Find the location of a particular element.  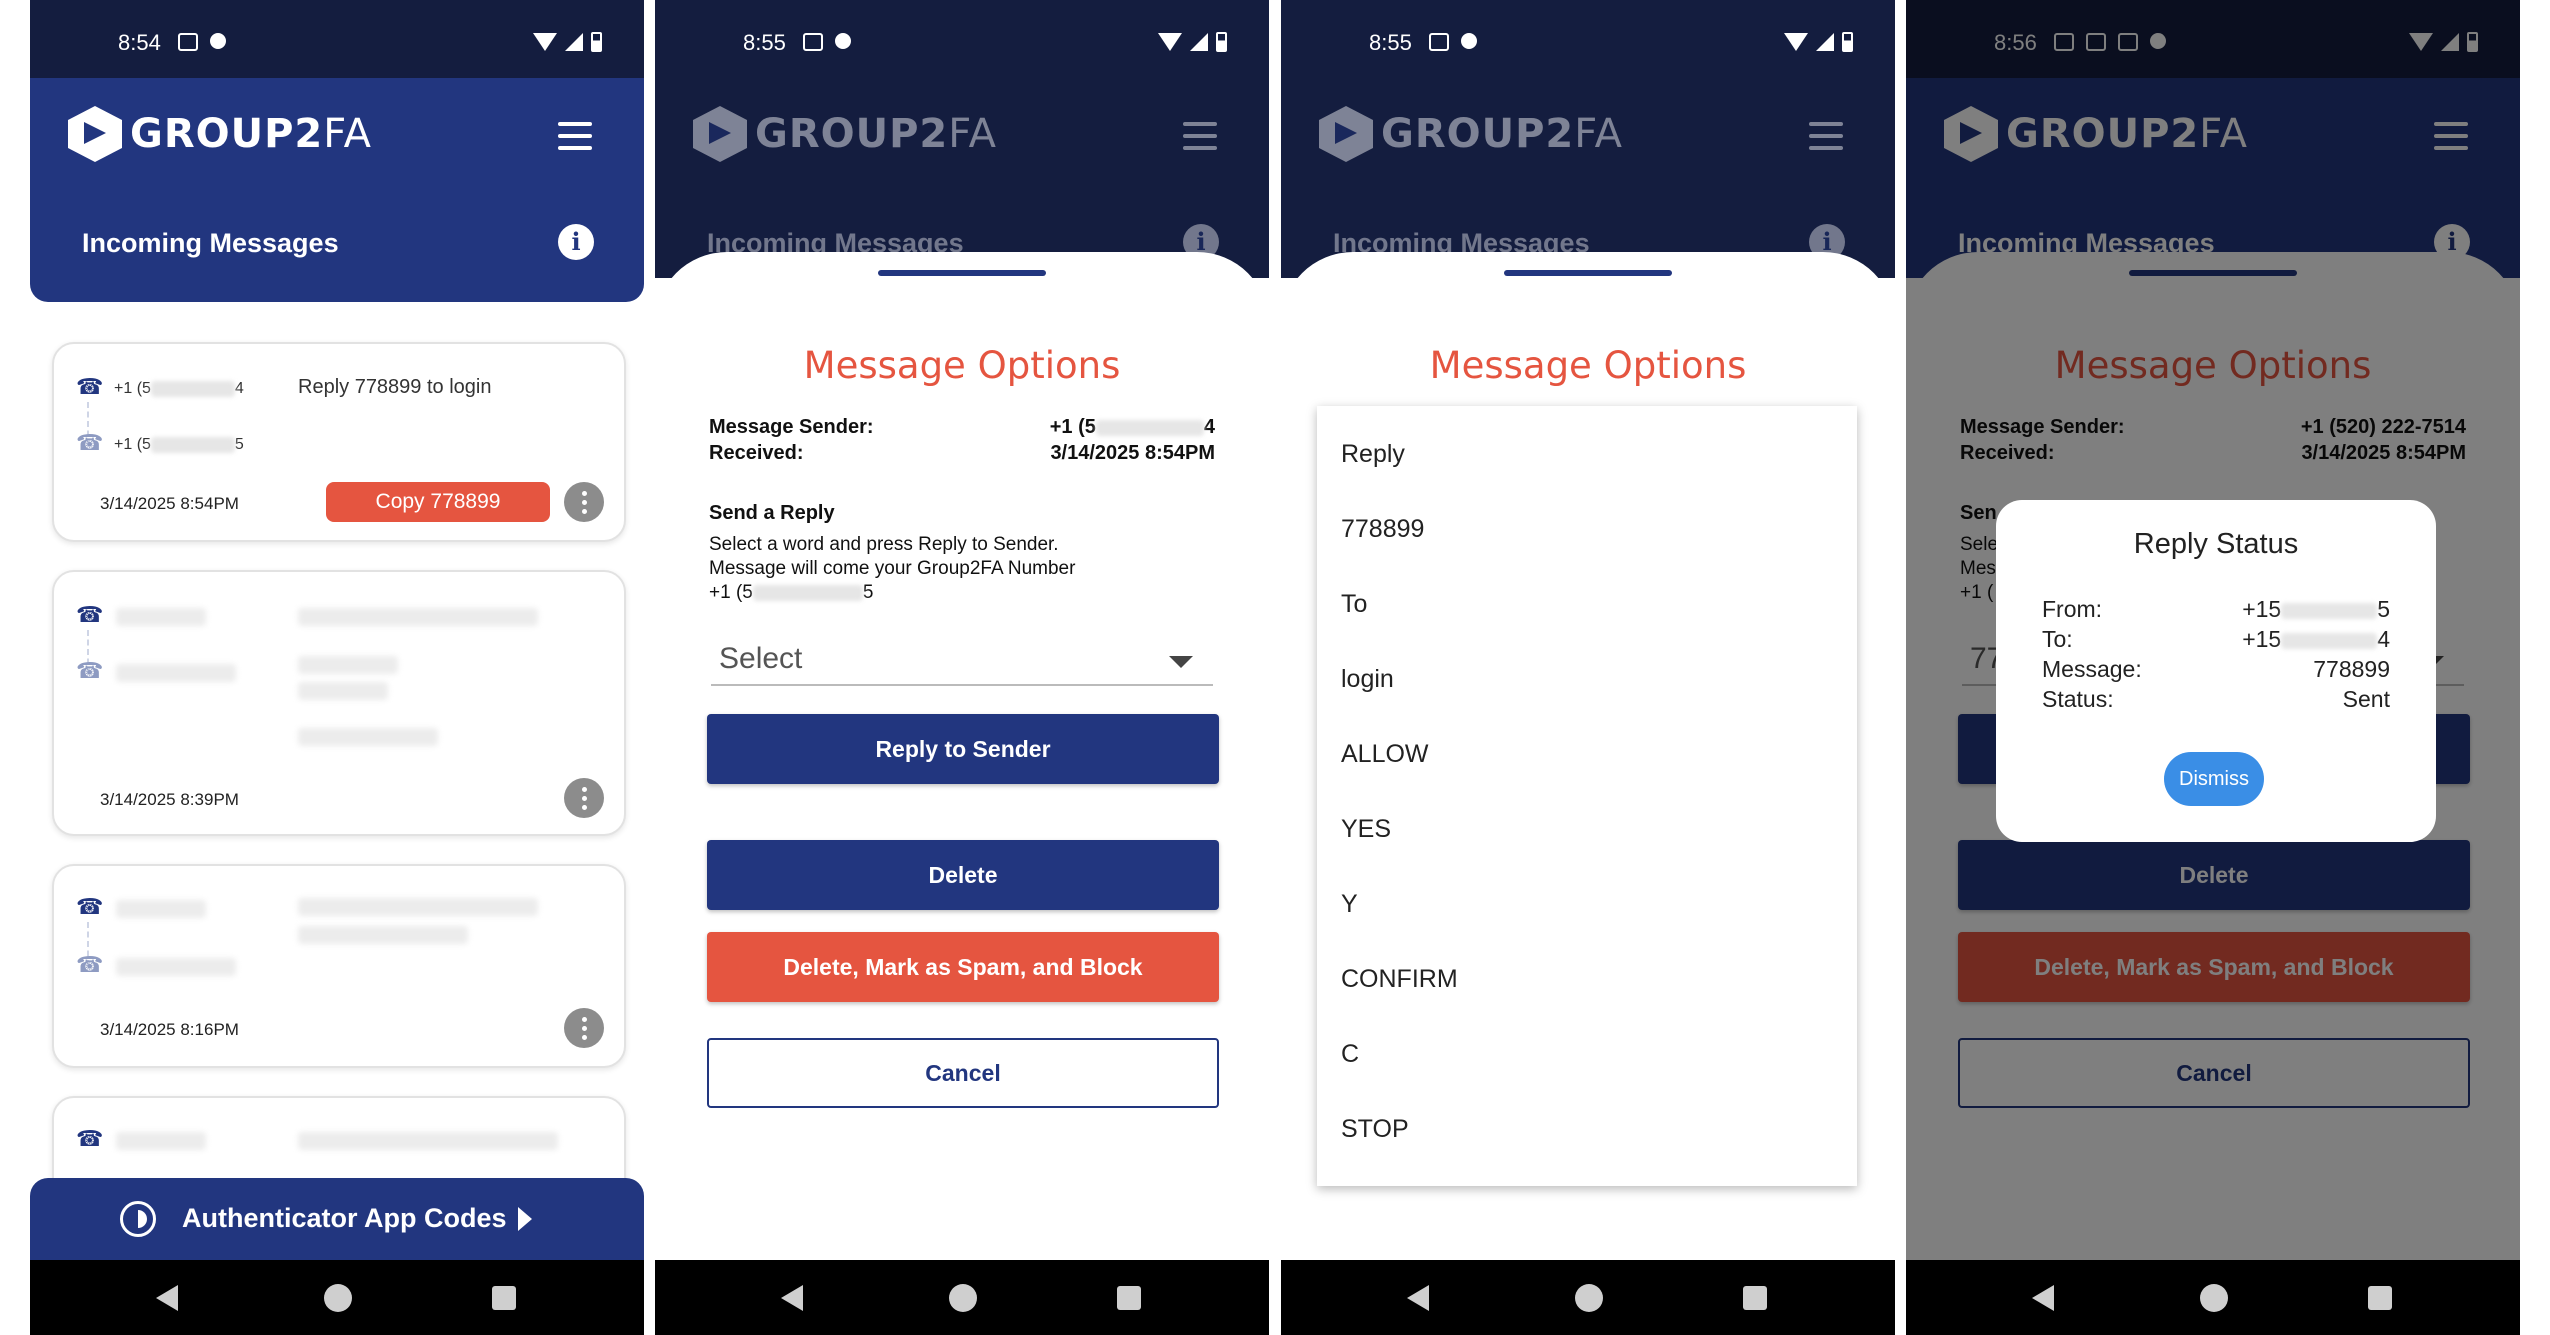

copy-code-button: Copy 778899 is located at coordinates (438, 502).